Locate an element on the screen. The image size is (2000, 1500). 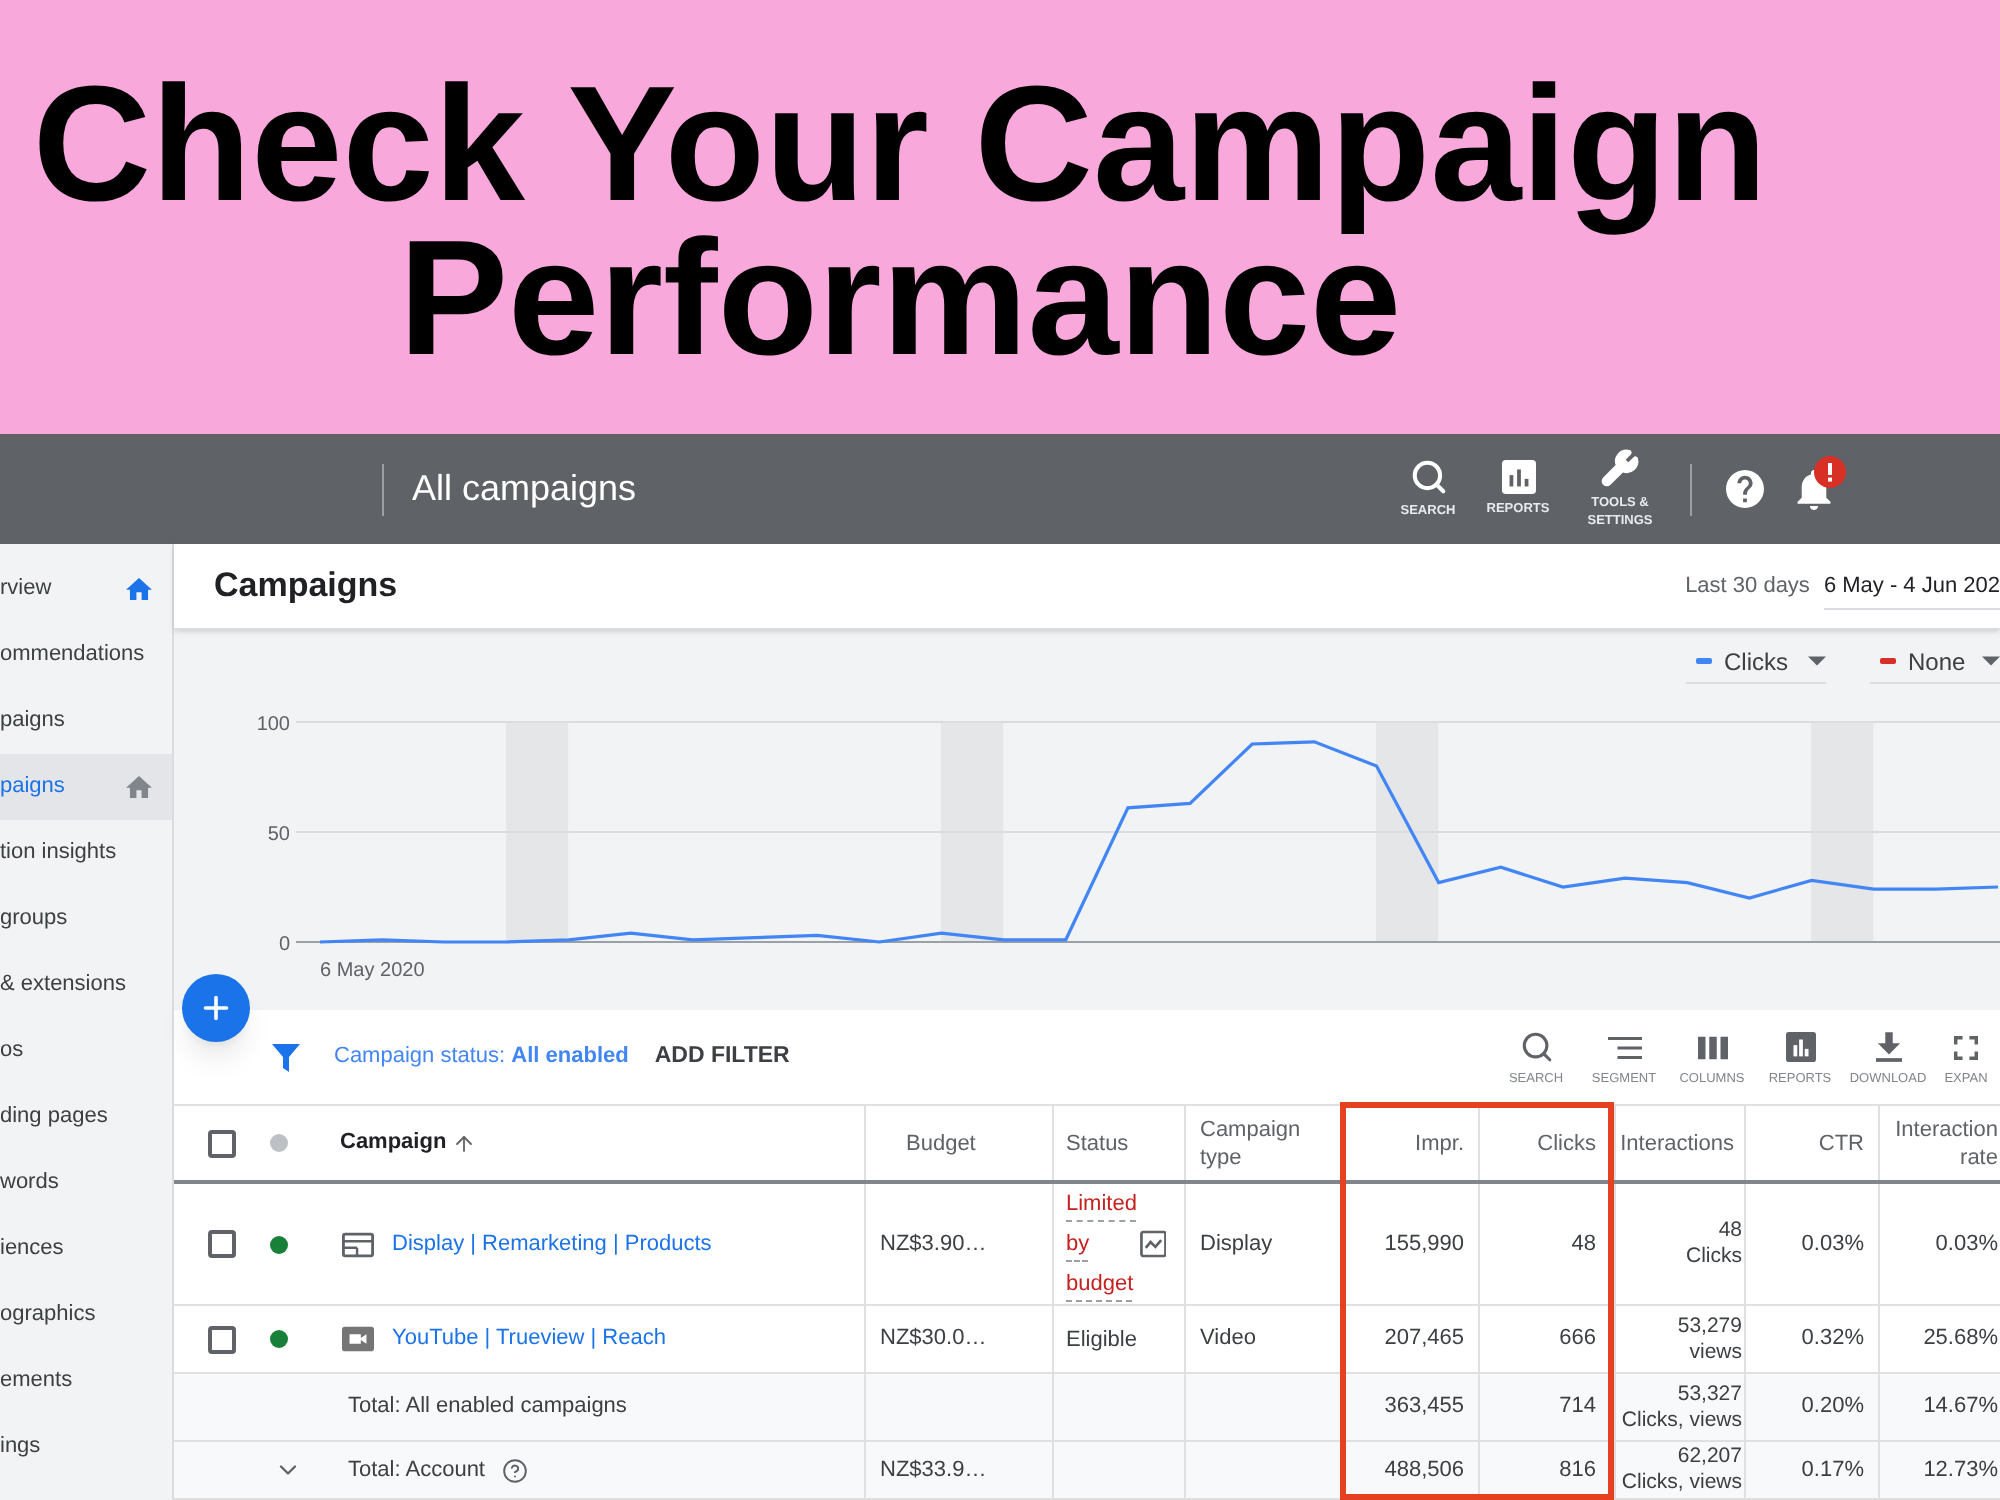
sidebar-item: groups is located at coordinates (86, 919).